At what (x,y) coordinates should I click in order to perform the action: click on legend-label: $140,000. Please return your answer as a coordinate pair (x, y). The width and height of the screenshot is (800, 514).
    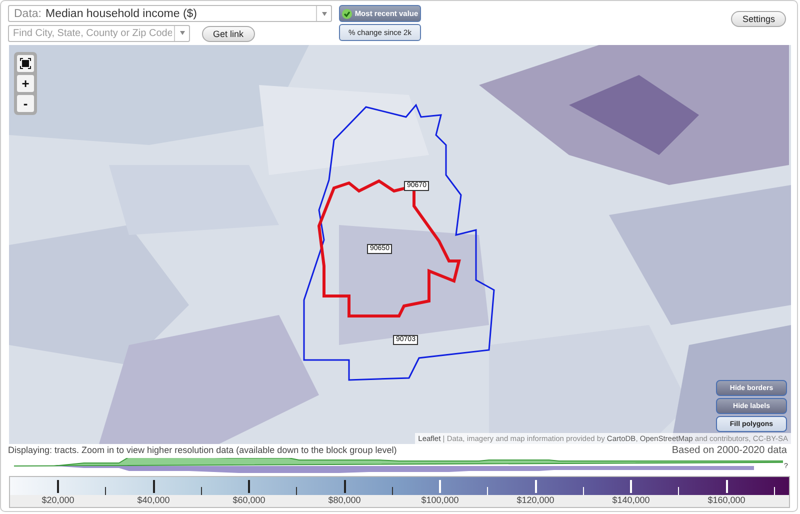
    Looking at the image, I should click on (631, 500).